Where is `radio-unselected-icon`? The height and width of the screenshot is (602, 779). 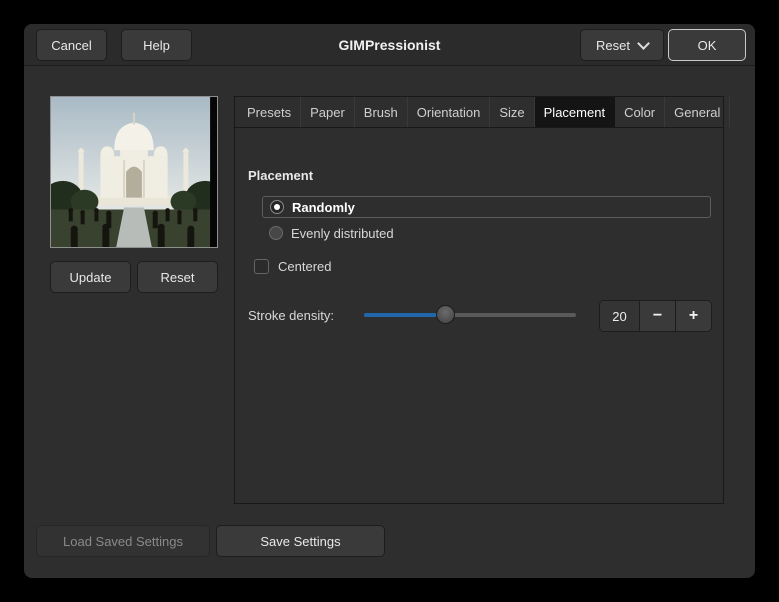 radio-unselected-icon is located at coordinates (276, 233).